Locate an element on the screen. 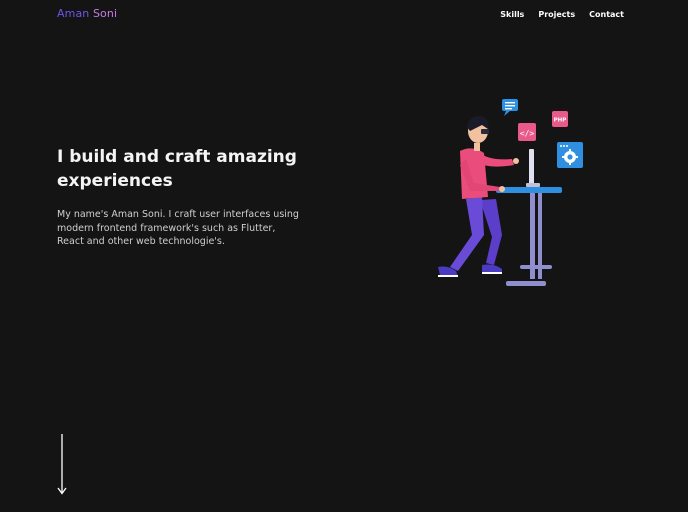 The width and height of the screenshot is (688, 512). logo-last-name: Soni is located at coordinates (105, 13).